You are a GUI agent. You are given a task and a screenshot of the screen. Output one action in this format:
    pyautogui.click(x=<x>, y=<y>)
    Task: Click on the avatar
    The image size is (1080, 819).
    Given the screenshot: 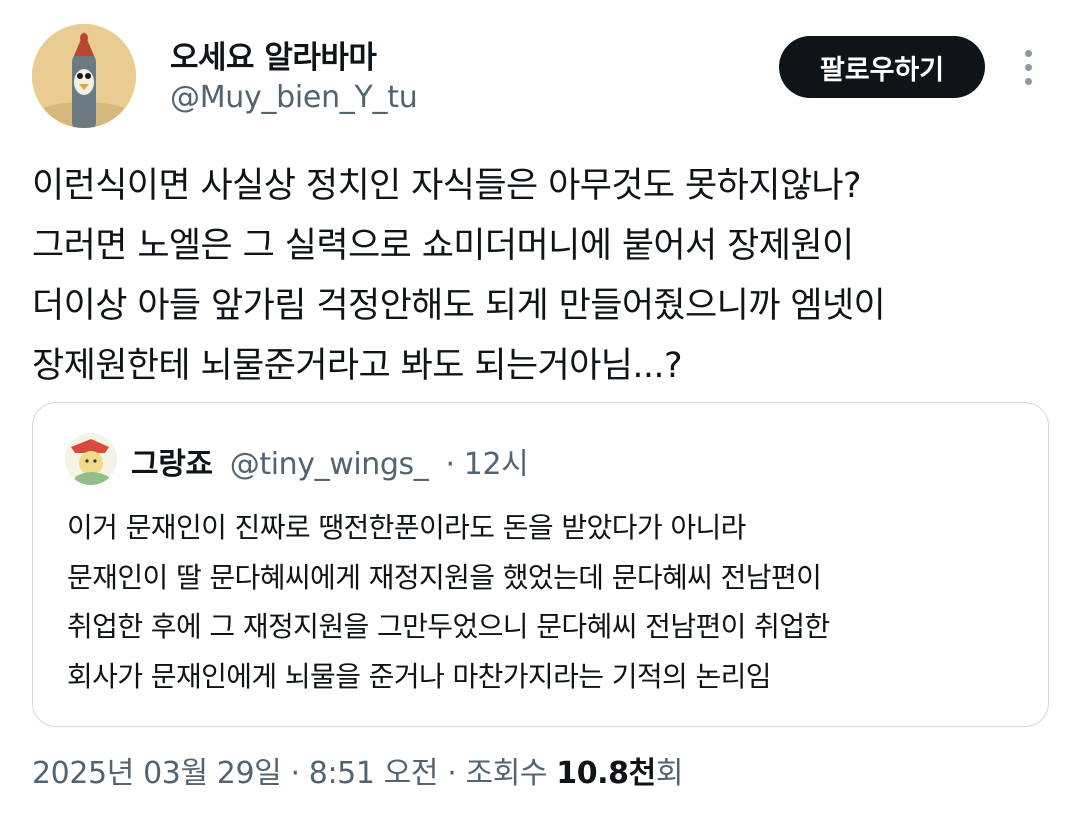 What is the action you would take?
    pyautogui.click(x=84, y=76)
    